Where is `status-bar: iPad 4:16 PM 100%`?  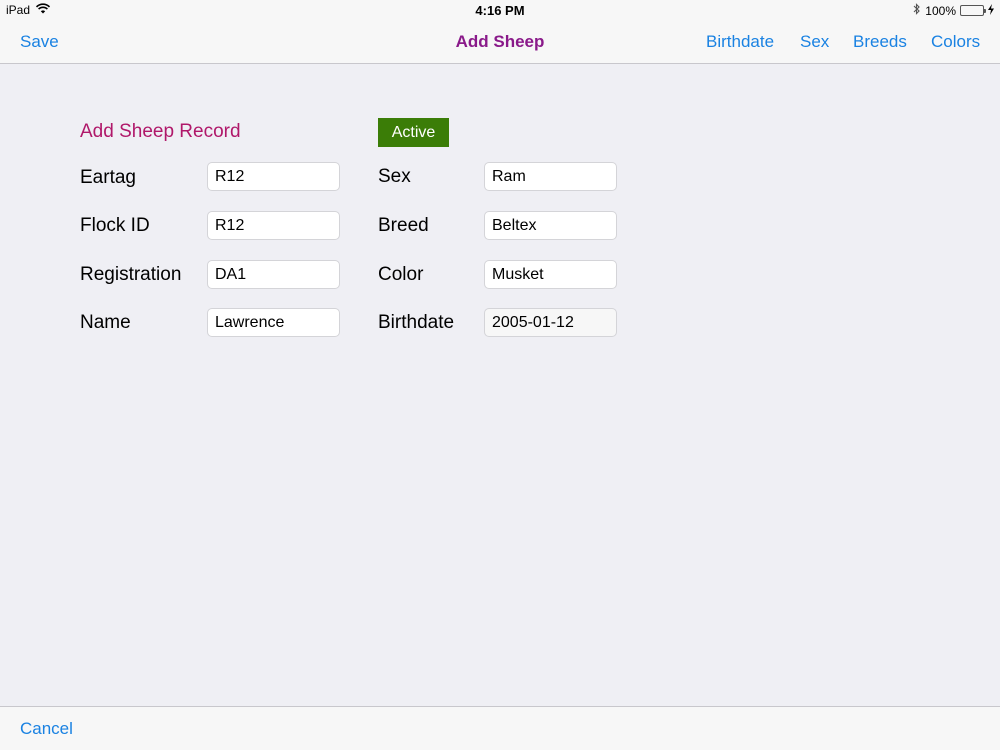
status-bar: iPad 4:16 PM 100% is located at coordinates (500, 10).